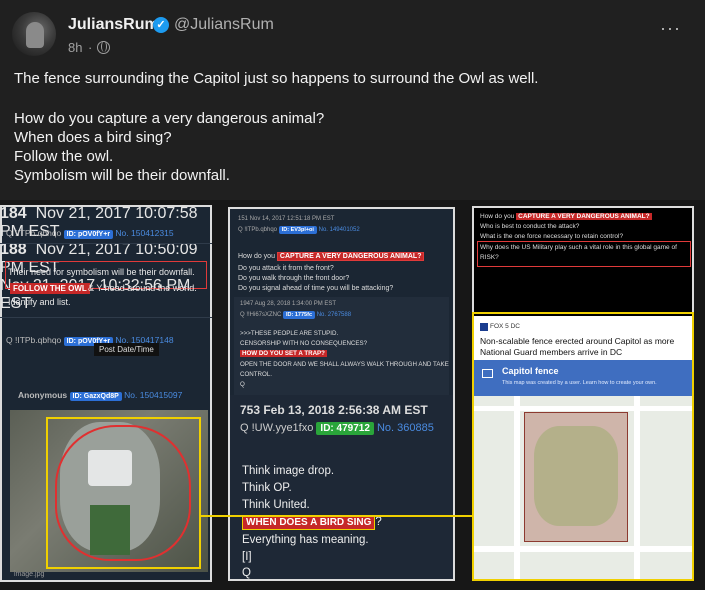 This screenshot has width=705, height=590. I want to click on post-184-line-2: & Y head around the world., so click(142, 288).